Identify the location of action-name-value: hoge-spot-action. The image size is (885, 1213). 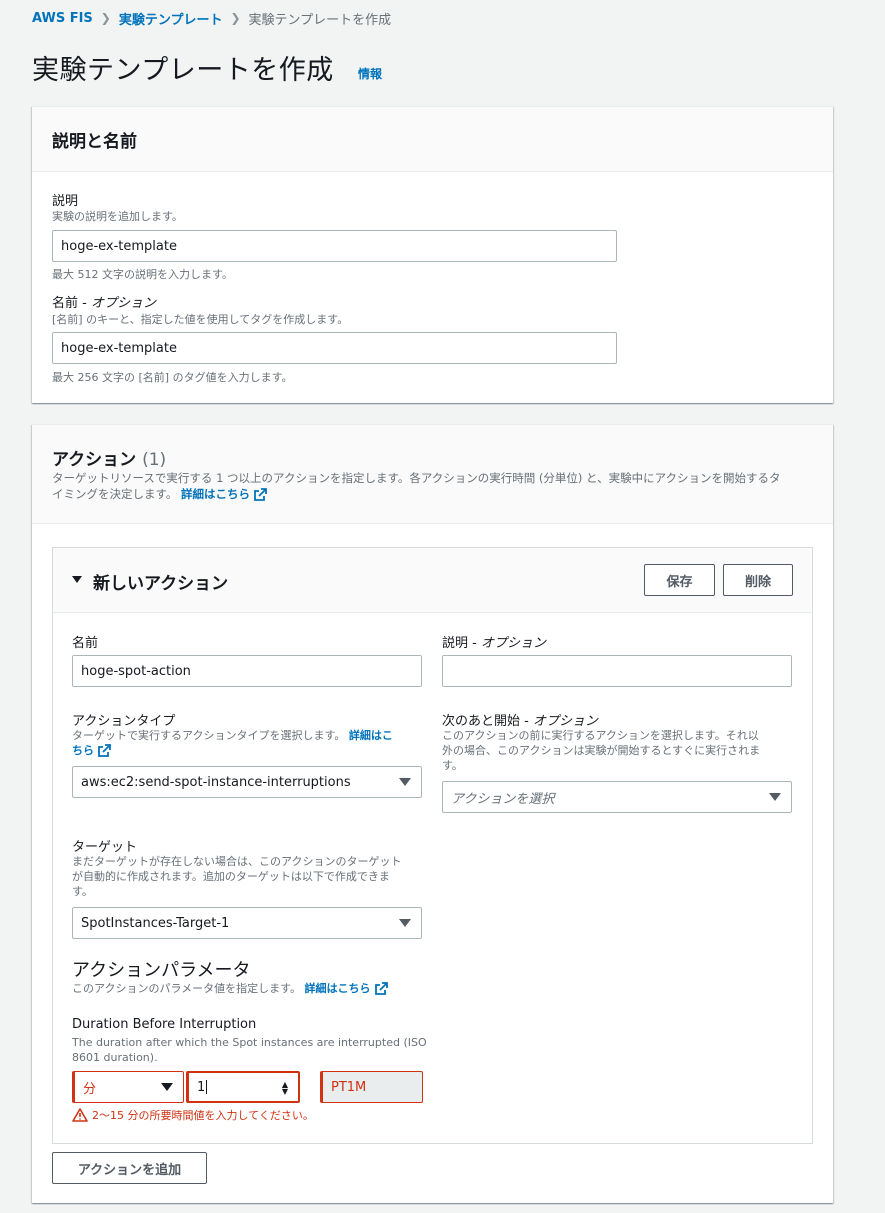
(136, 671).